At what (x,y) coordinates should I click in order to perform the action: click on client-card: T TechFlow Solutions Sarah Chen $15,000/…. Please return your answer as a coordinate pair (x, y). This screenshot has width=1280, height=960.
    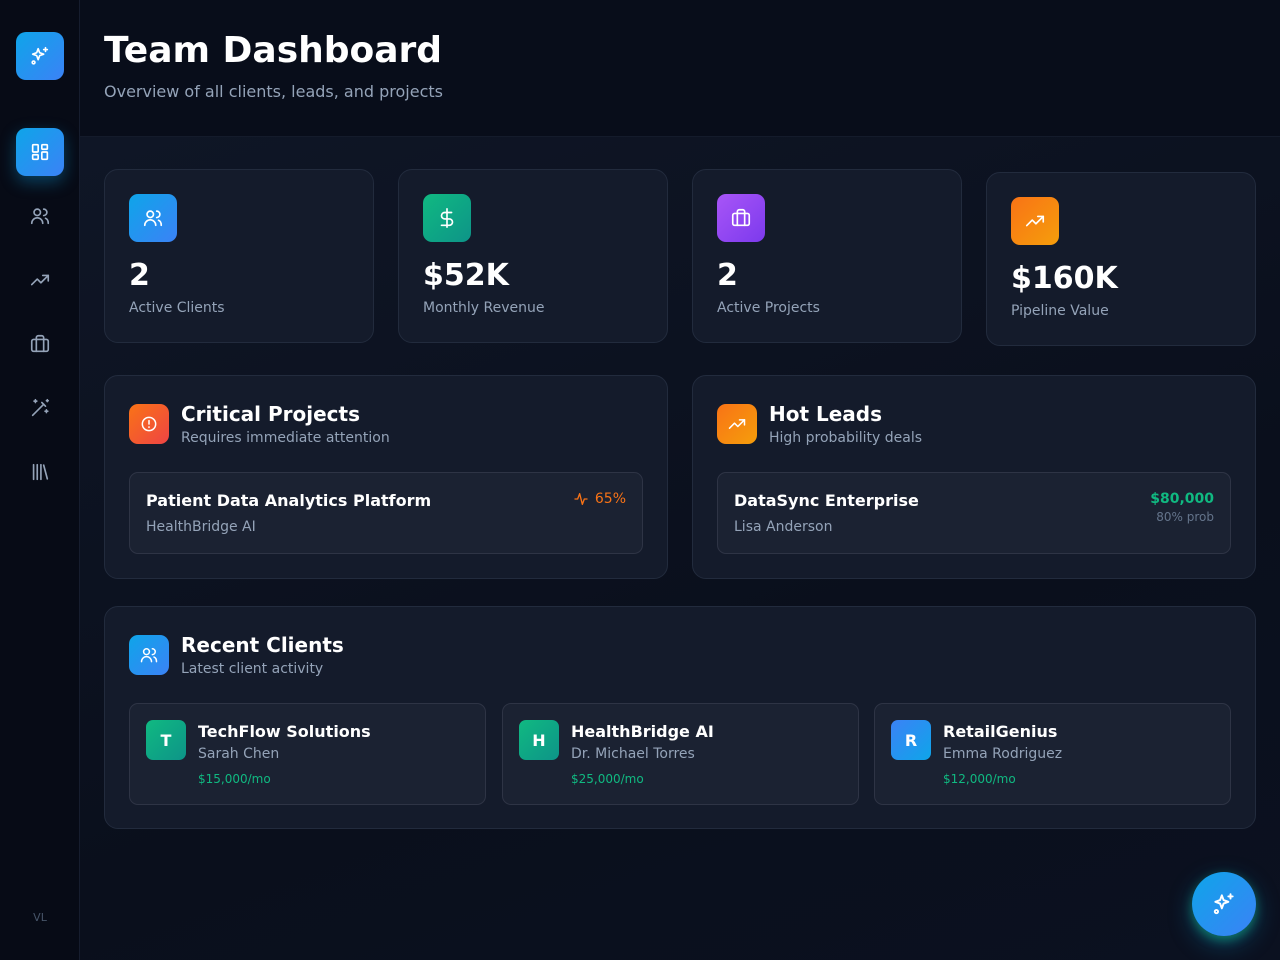
    Looking at the image, I should click on (307, 754).